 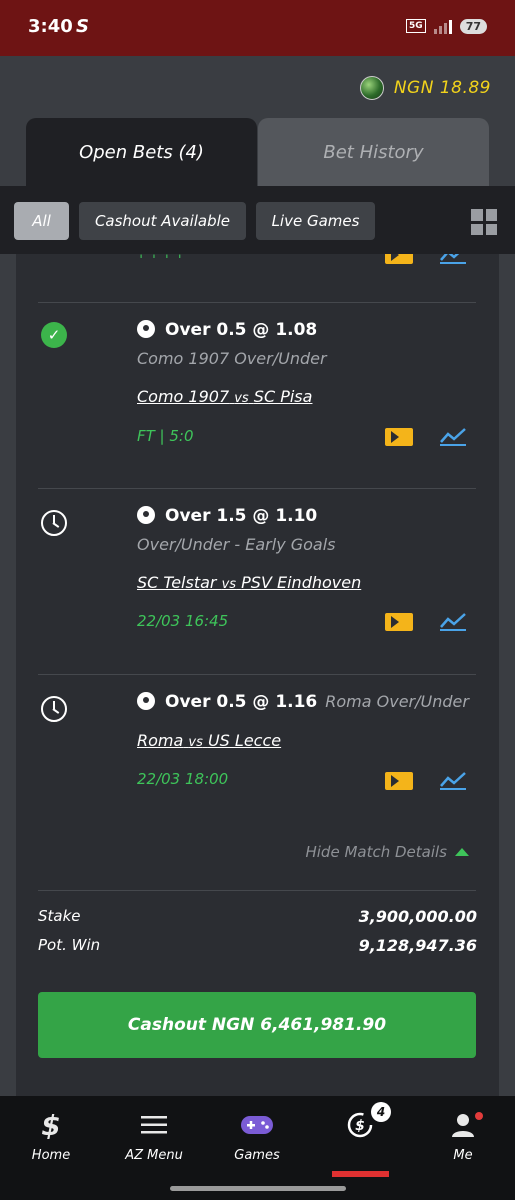 I want to click on stake-label: Stake, so click(x=59, y=916).